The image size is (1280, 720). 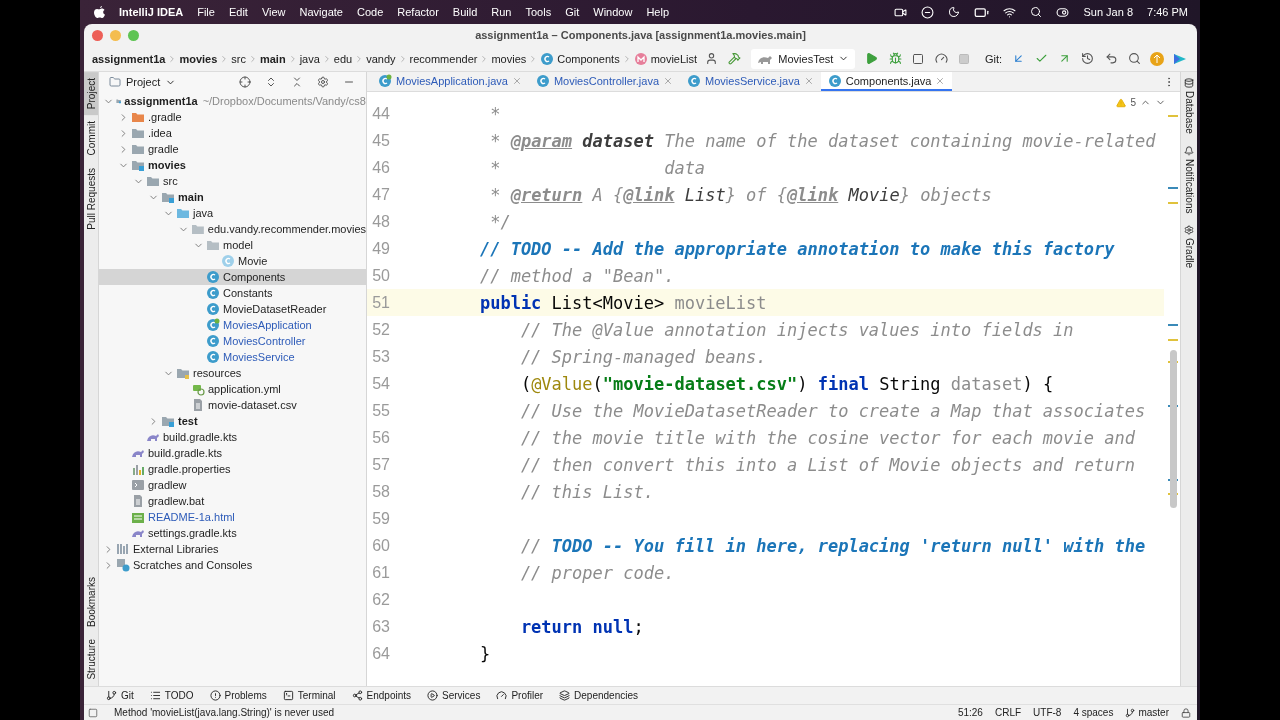 What do you see at coordinates (321, 12) in the screenshot?
I see `menu-item: Navigate` at bounding box center [321, 12].